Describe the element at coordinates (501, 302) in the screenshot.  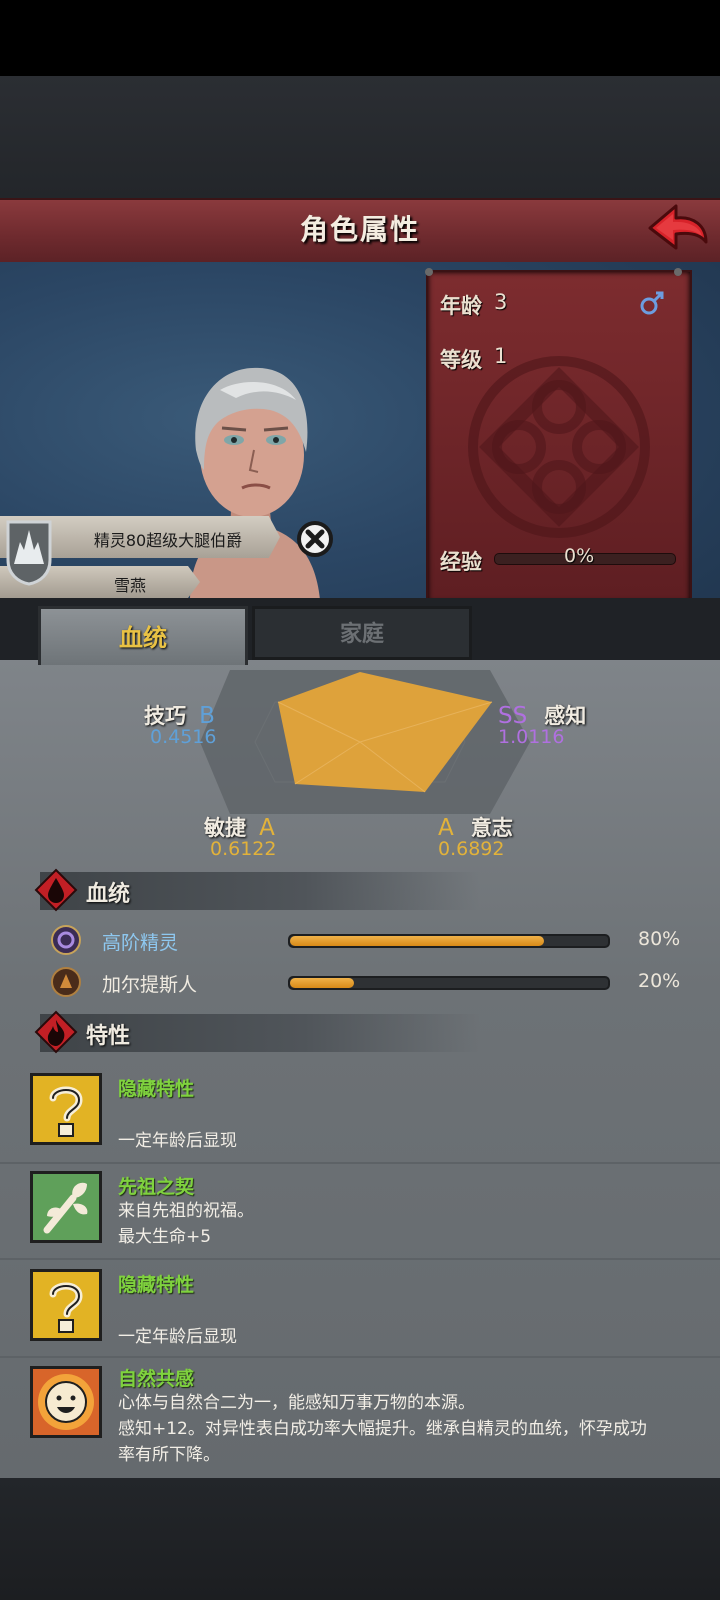
I see `age-value: 3` at that location.